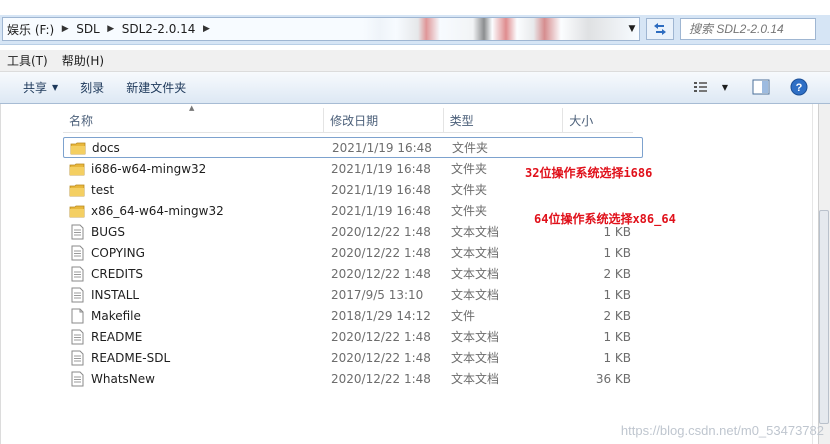 The height and width of the screenshot is (444, 830). I want to click on file-name: Makefile, so click(116, 315).